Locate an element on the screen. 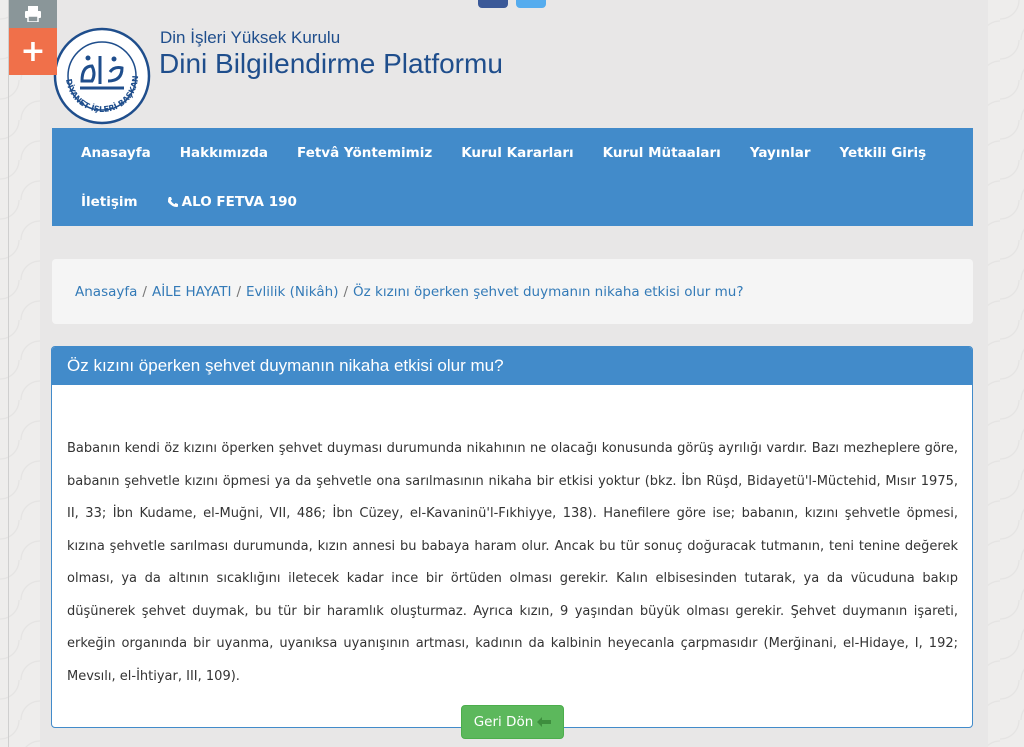  nav-item-fetva-yontemimiz: Fetvâ Yöntemimiz is located at coordinates (365, 152).